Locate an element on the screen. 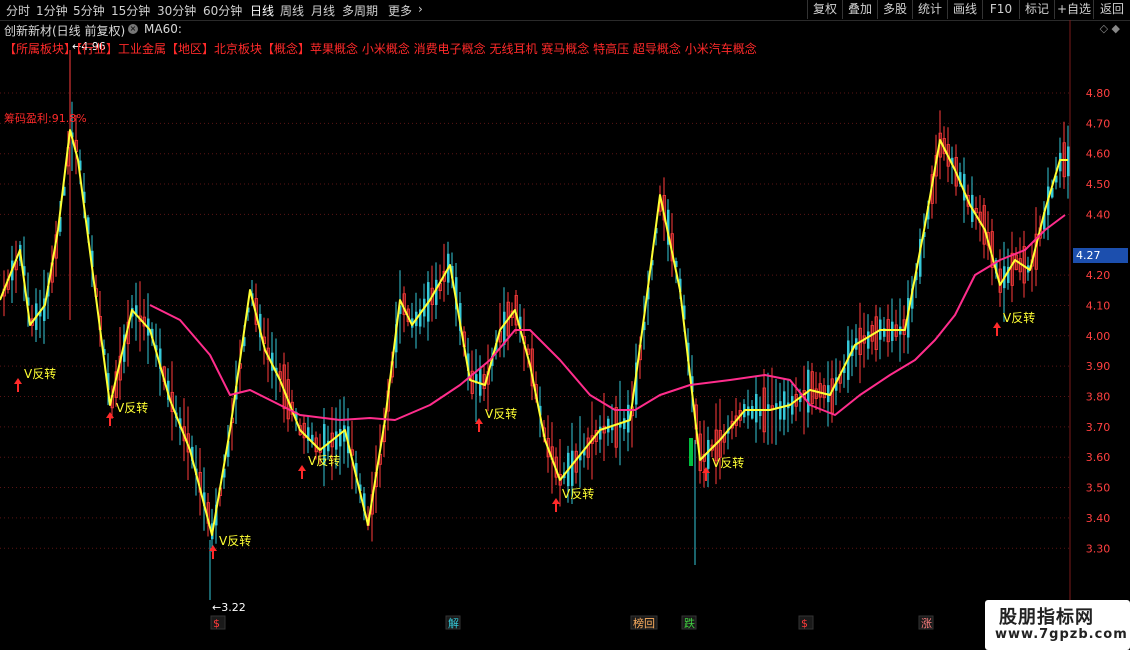  price-tick-label: 3.50 is located at coordinates (1098, 488).